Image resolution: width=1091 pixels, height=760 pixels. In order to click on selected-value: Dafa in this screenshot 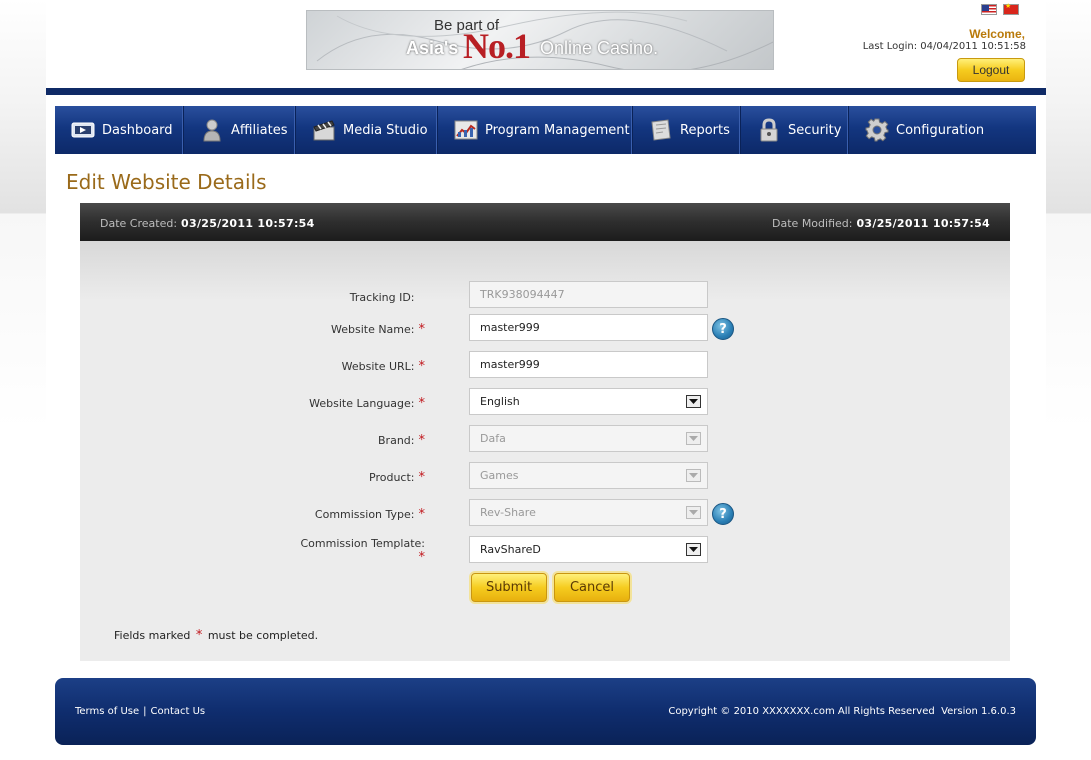, I will do `click(493, 438)`.